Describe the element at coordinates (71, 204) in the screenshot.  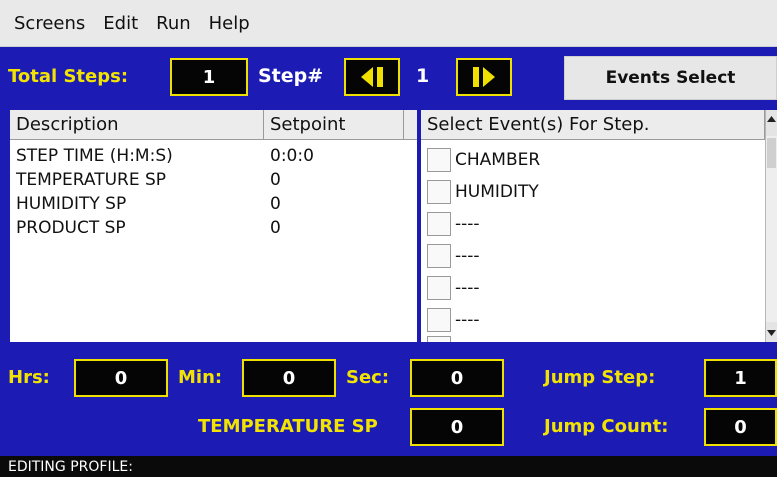
I see `row-description: HUMIDITY SP` at that location.